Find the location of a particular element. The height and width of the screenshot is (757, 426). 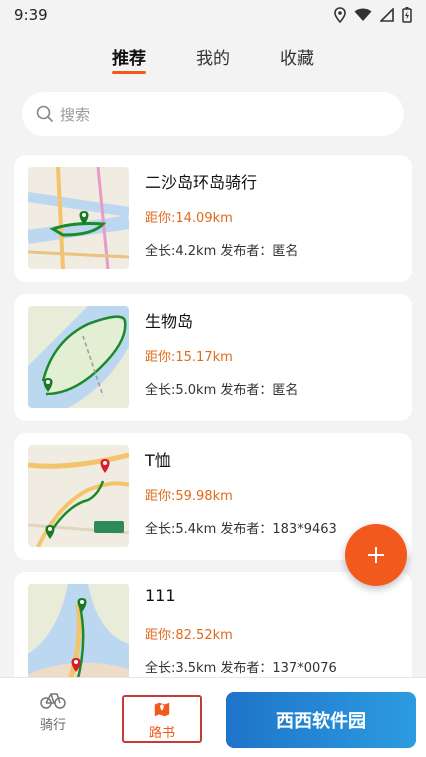

bicycle-icon is located at coordinates (53, 701).